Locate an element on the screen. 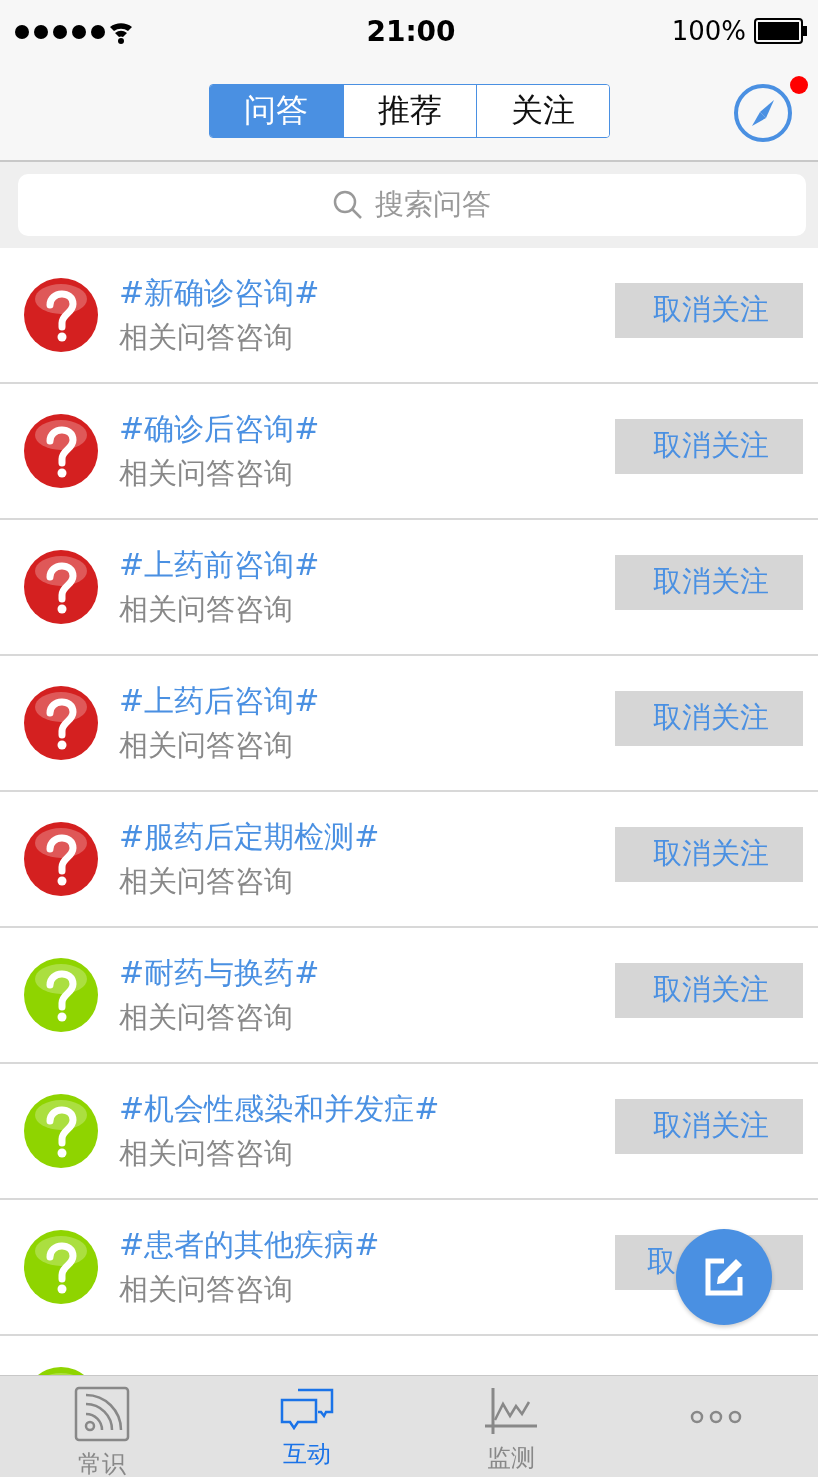 The image size is (818, 1477). feed-icon is located at coordinates (102, 1414).